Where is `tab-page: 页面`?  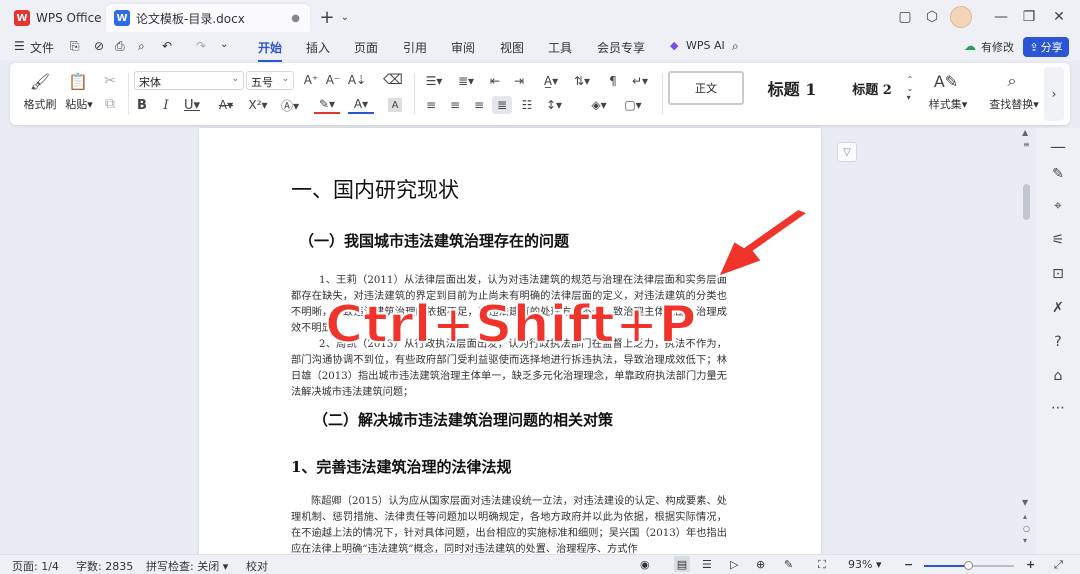 tab-page: 页面 is located at coordinates (366, 47).